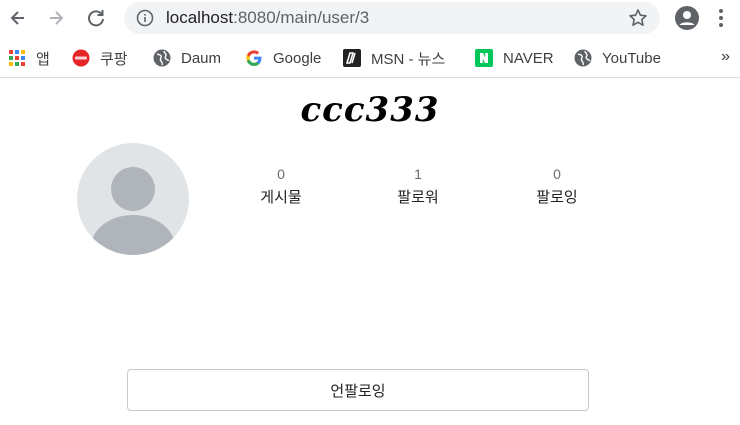 The image size is (740, 425). I want to click on url-path: :8080/main/user/3, so click(301, 17).